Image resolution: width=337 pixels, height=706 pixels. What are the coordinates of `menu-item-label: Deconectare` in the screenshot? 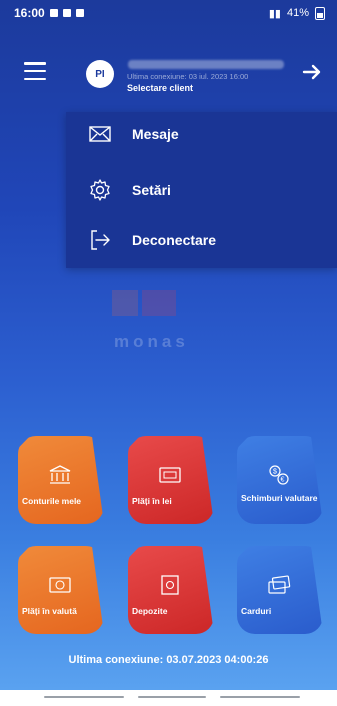 It's located at (174, 240).